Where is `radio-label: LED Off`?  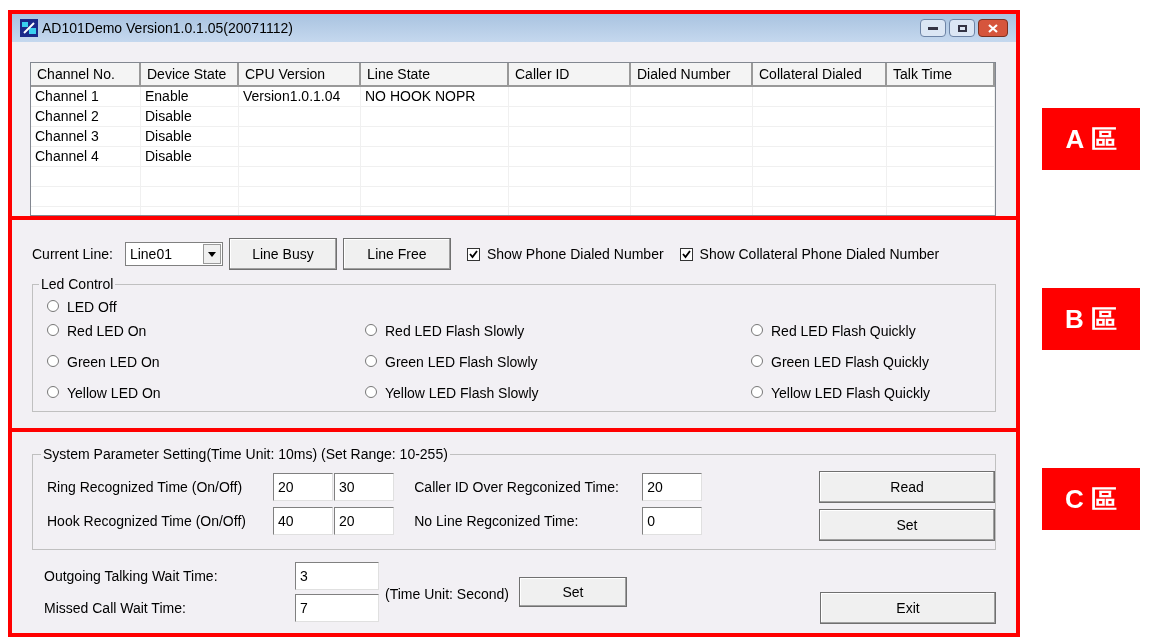 radio-label: LED Off is located at coordinates (92, 307).